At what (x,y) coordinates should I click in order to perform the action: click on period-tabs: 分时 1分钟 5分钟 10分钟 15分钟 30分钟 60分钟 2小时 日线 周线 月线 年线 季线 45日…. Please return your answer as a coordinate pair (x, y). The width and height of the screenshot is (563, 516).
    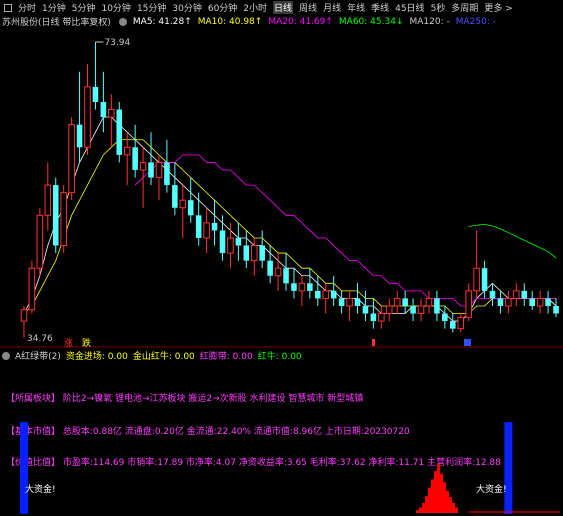
    Looking at the image, I should click on (268, 7).